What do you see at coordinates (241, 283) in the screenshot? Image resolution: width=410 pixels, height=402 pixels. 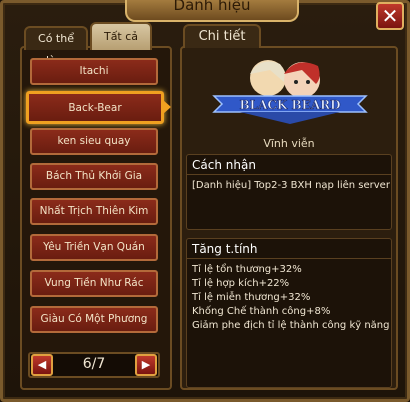 I see `stat-line: Tỉ lệ hợp kích+22%` at bounding box center [241, 283].